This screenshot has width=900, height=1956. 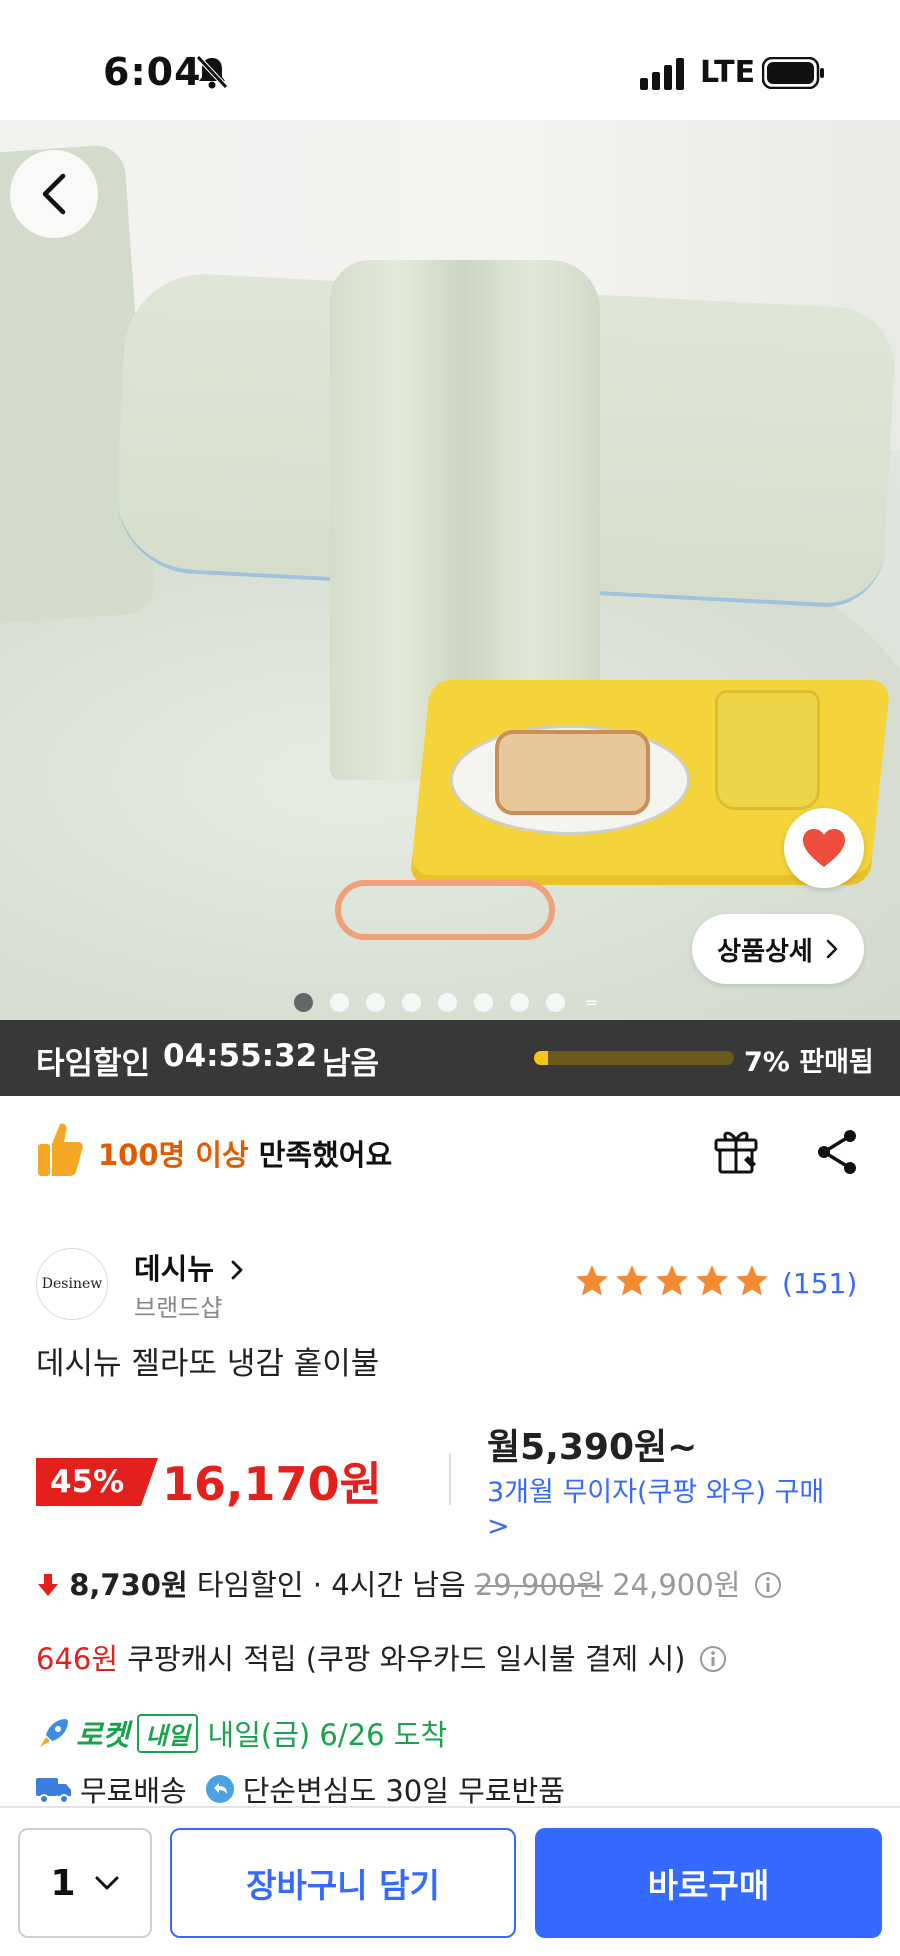 I want to click on sold-percent-label: 7% 판매됨, so click(x=809, y=1062).